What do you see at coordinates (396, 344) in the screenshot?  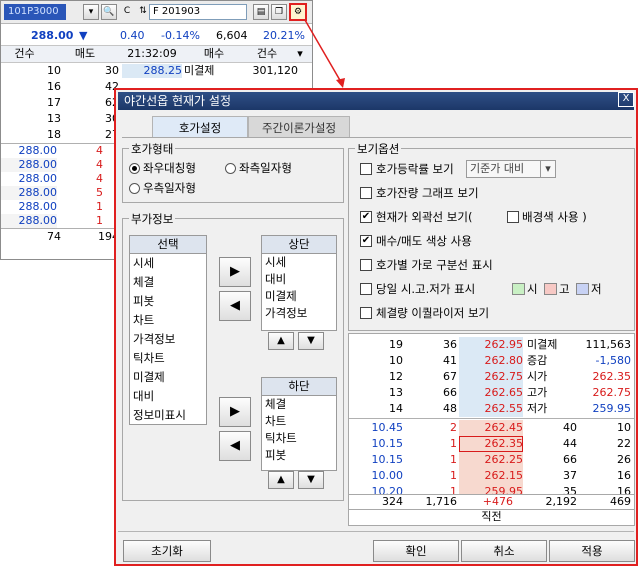 I see `pv-ask-count: 19` at bounding box center [396, 344].